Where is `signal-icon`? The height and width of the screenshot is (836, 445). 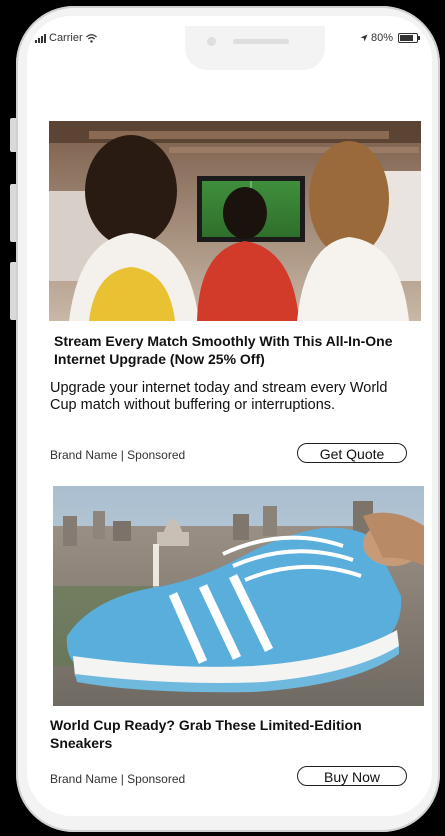
signal-icon is located at coordinates (40, 38).